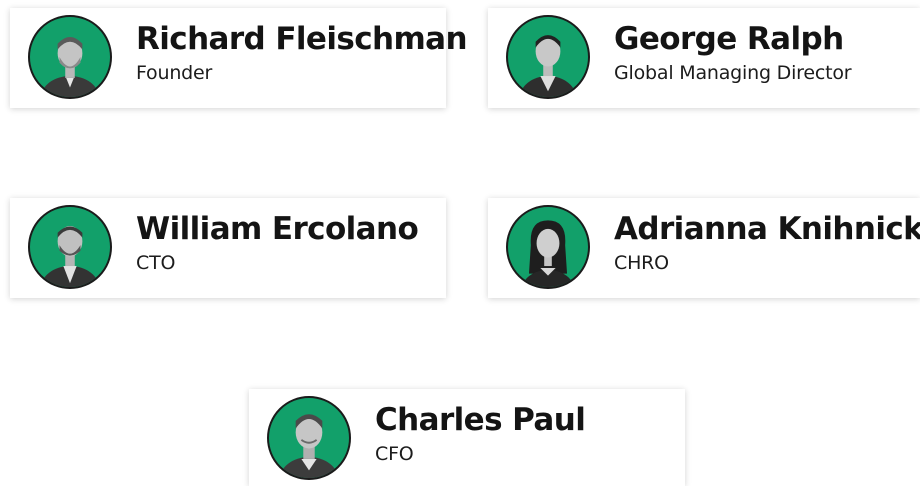 This screenshot has height=486, width=920. Describe the element at coordinates (767, 229) in the screenshot. I see `person-name: Adrianna Knihnicky` at that location.